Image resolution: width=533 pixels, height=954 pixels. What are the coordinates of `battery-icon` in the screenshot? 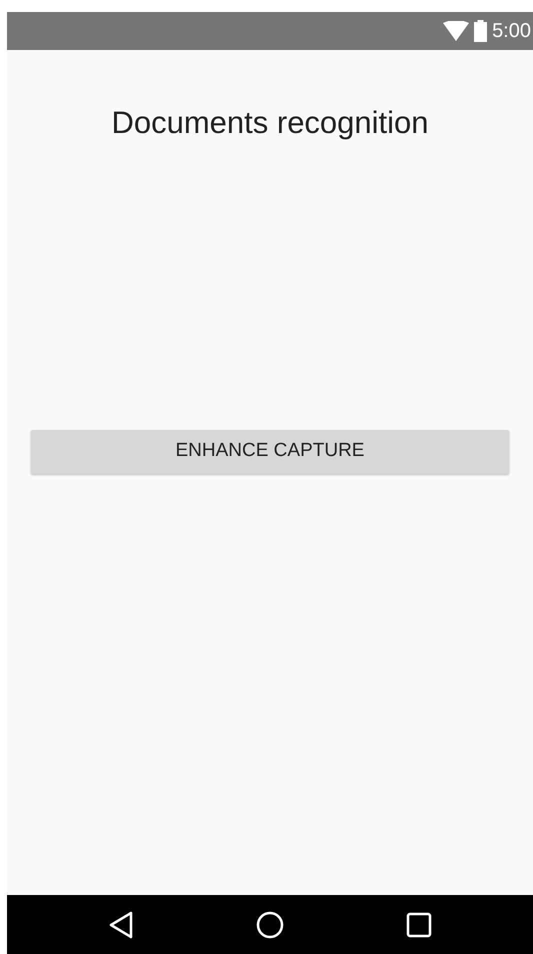 It's located at (481, 31).